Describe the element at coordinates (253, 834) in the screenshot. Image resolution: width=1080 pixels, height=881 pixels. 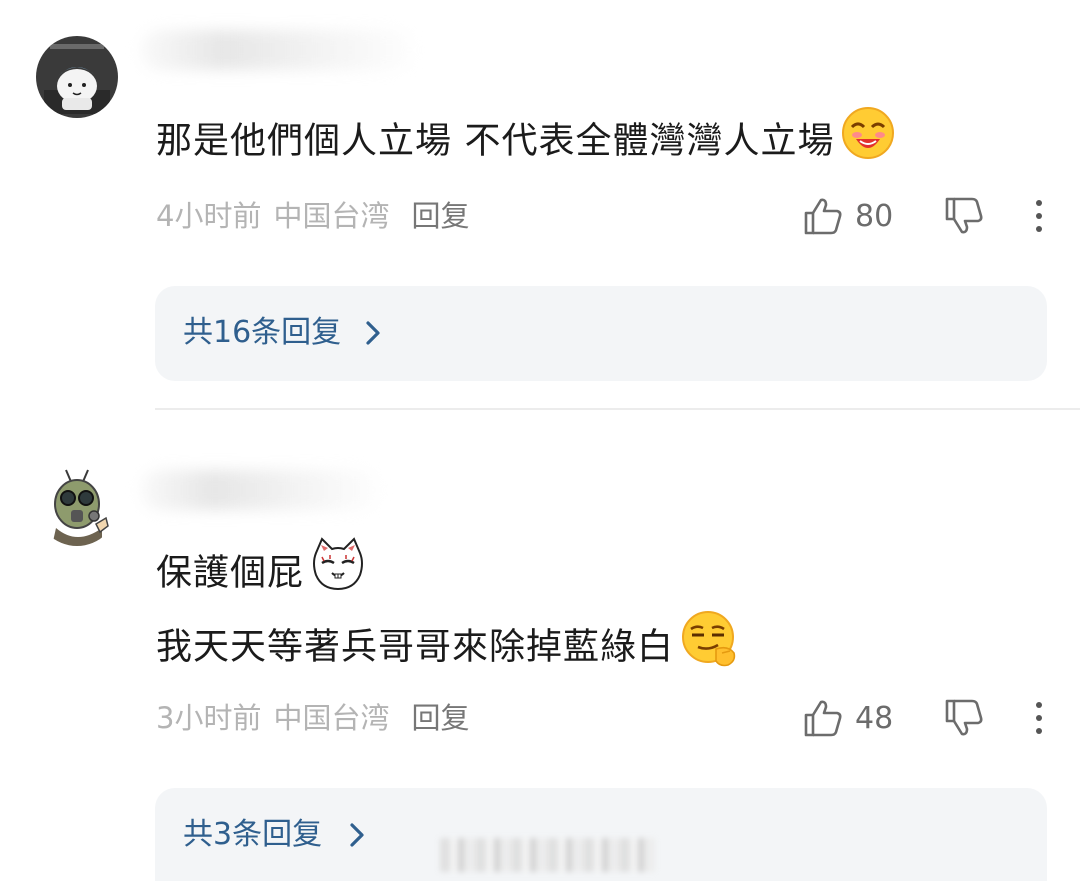
I see `replies-count-label: 共3条回复` at that location.